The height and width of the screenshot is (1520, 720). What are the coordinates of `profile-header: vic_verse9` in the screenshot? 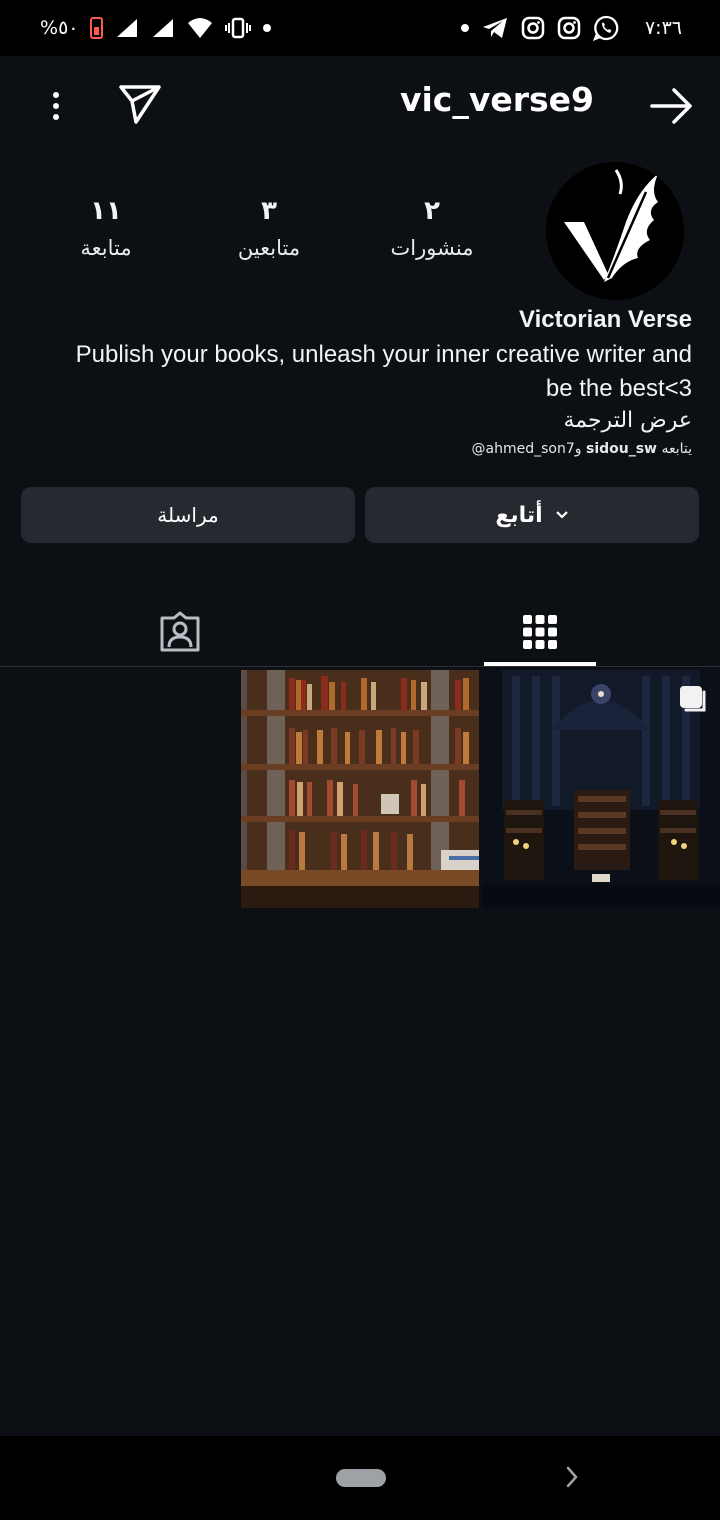 It's located at (360, 105).